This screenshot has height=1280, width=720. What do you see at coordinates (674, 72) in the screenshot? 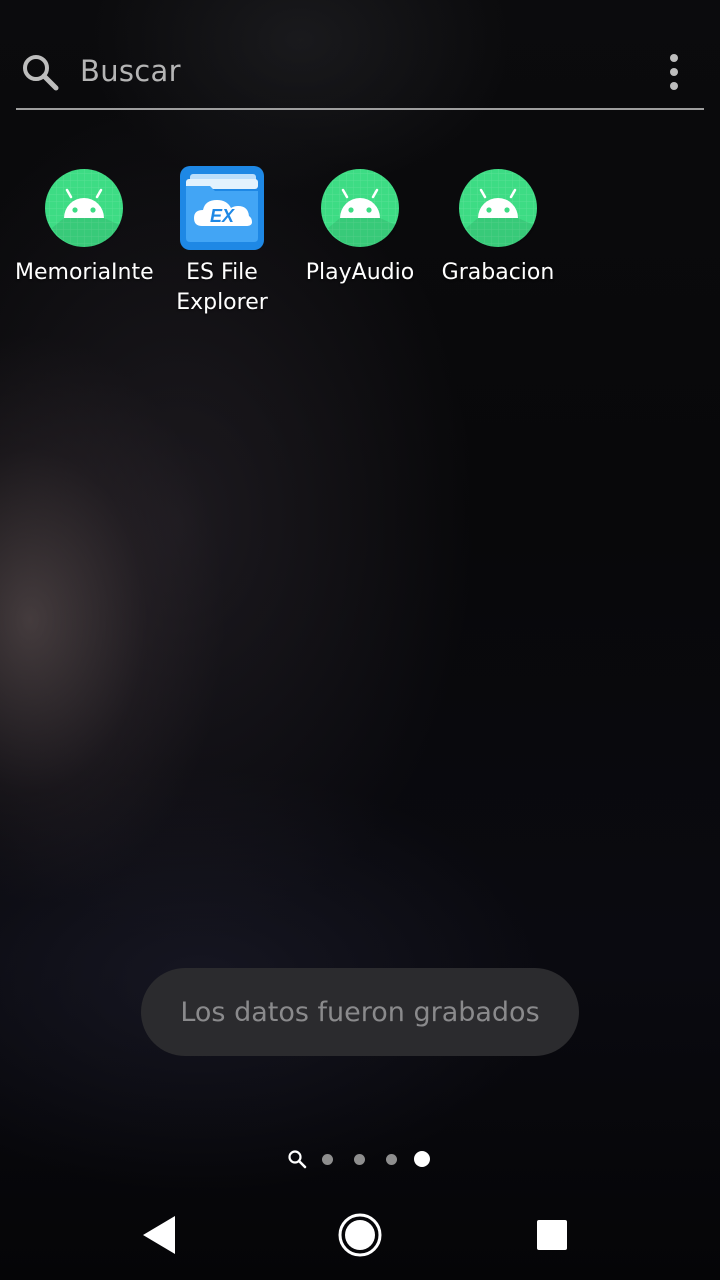
I see `overflow-menu-icon` at bounding box center [674, 72].